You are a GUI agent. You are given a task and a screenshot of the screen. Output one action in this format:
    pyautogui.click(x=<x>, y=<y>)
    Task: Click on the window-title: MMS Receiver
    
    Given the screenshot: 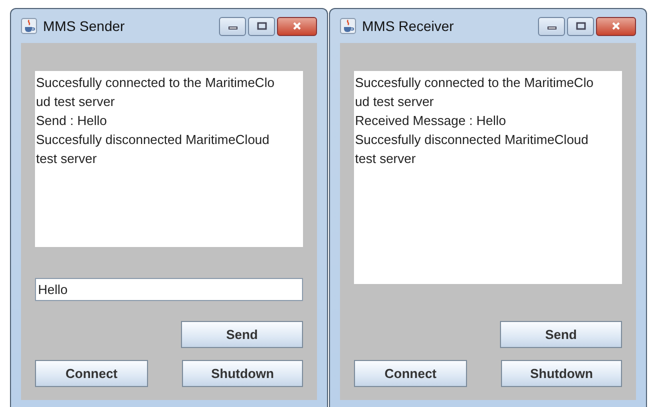 What is the action you would take?
    pyautogui.click(x=408, y=26)
    